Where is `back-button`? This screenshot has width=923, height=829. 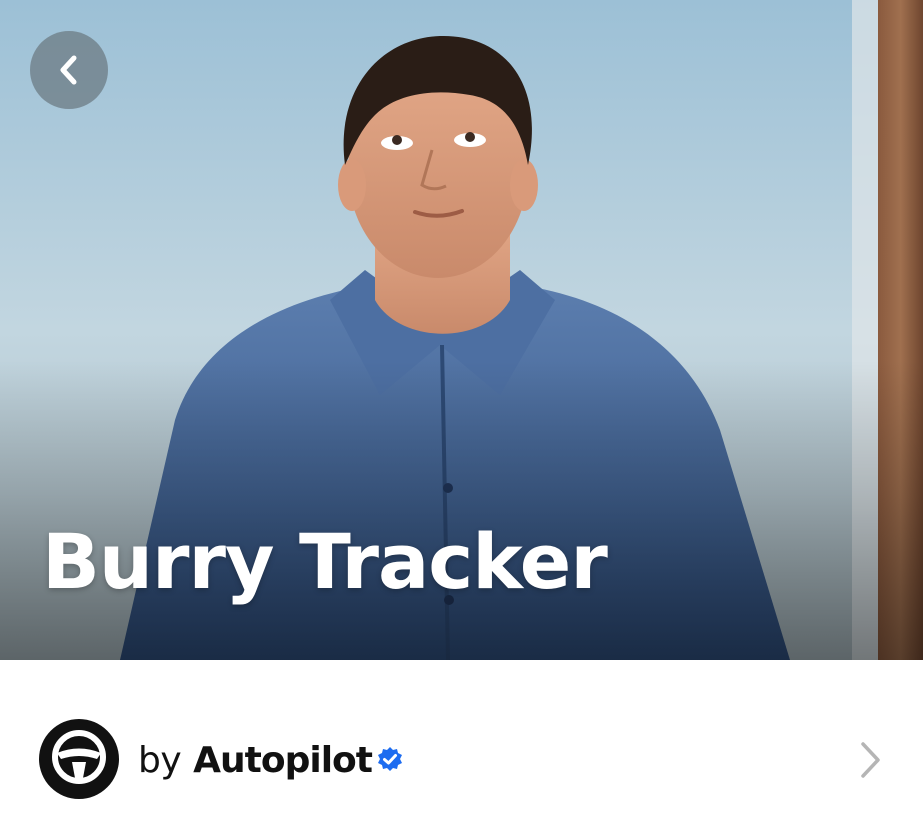
back-button is located at coordinates (69, 70).